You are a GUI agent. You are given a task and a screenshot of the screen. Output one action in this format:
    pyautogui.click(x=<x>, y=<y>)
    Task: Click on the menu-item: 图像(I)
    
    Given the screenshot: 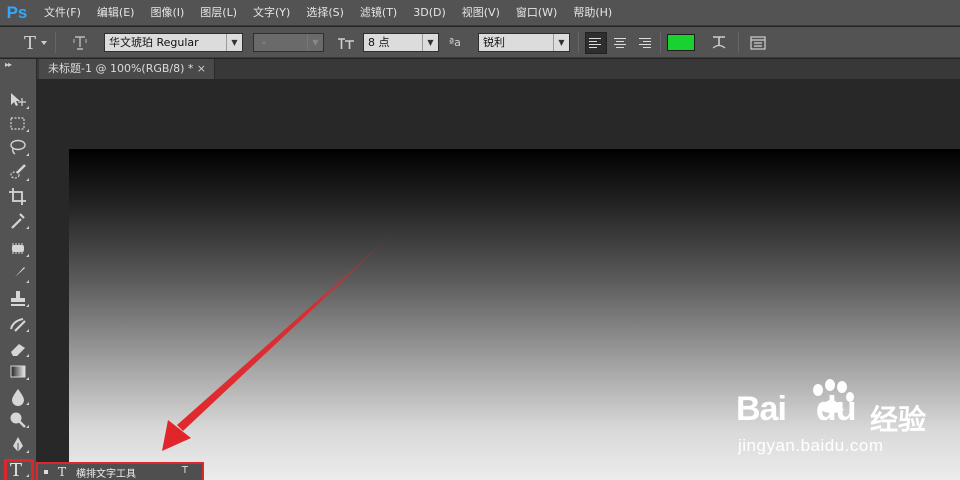 What is the action you would take?
    pyautogui.click(x=167, y=13)
    